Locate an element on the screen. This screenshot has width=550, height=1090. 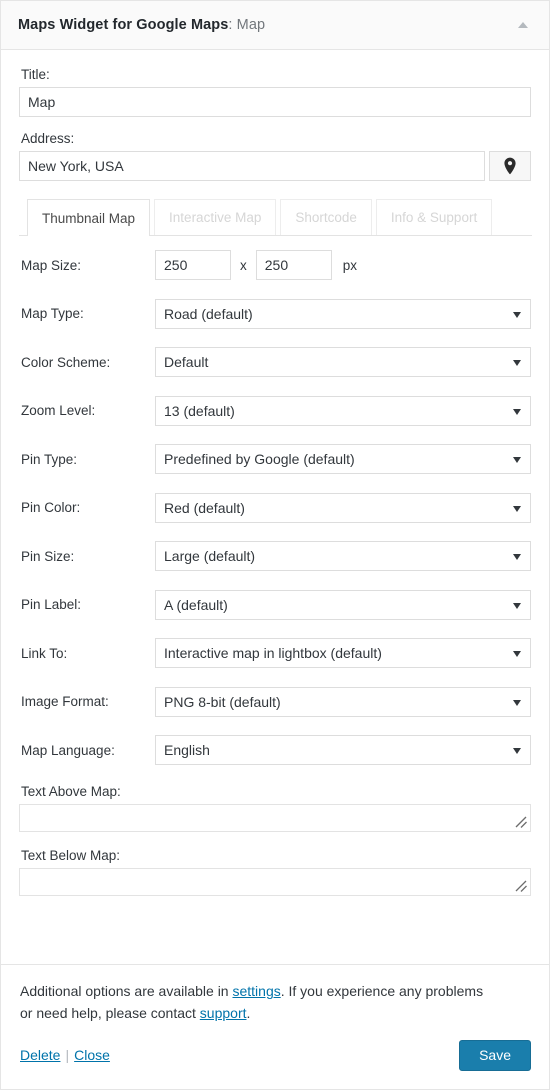
tab-info-support: Info & Support is located at coordinates (434, 217).